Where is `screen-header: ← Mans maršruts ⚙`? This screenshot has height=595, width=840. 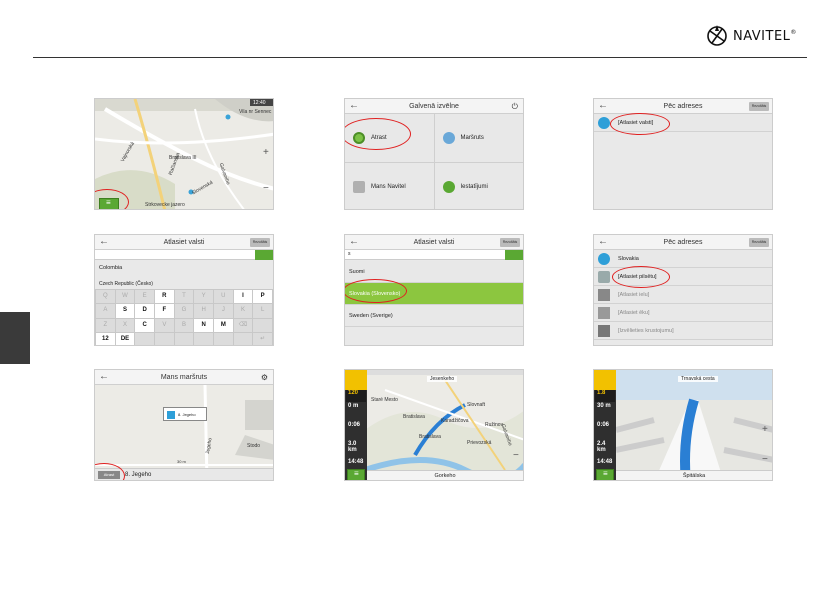
screen-header: ← Mans maršruts ⚙ is located at coordinates (184, 377).